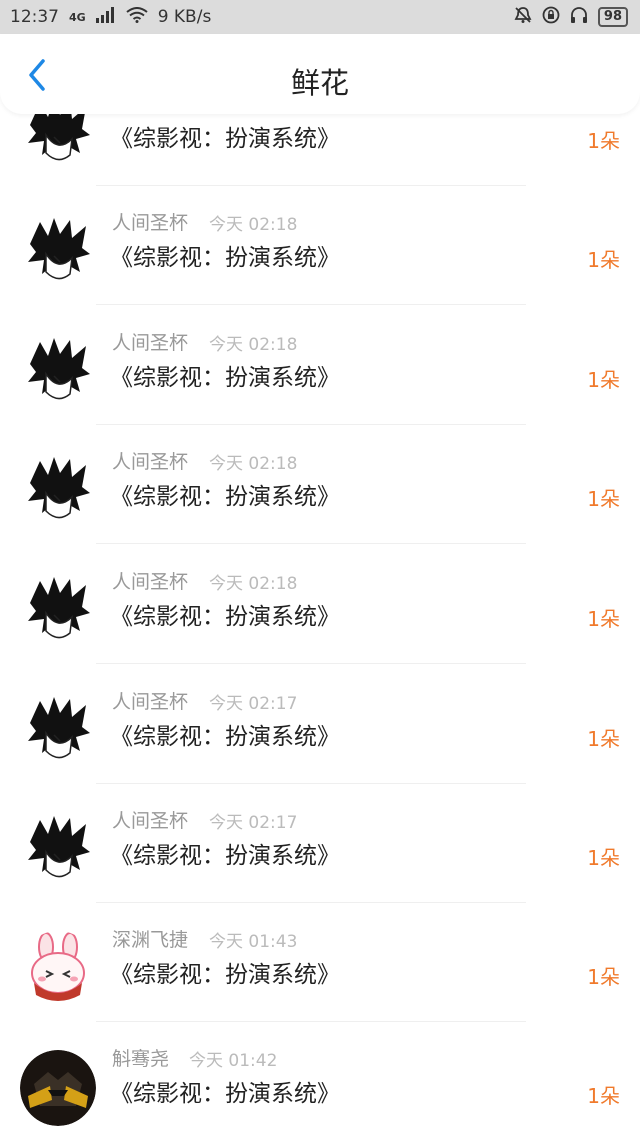 The image size is (640, 1138). I want to click on timestamp: 今天 01:42, so click(233, 1061).